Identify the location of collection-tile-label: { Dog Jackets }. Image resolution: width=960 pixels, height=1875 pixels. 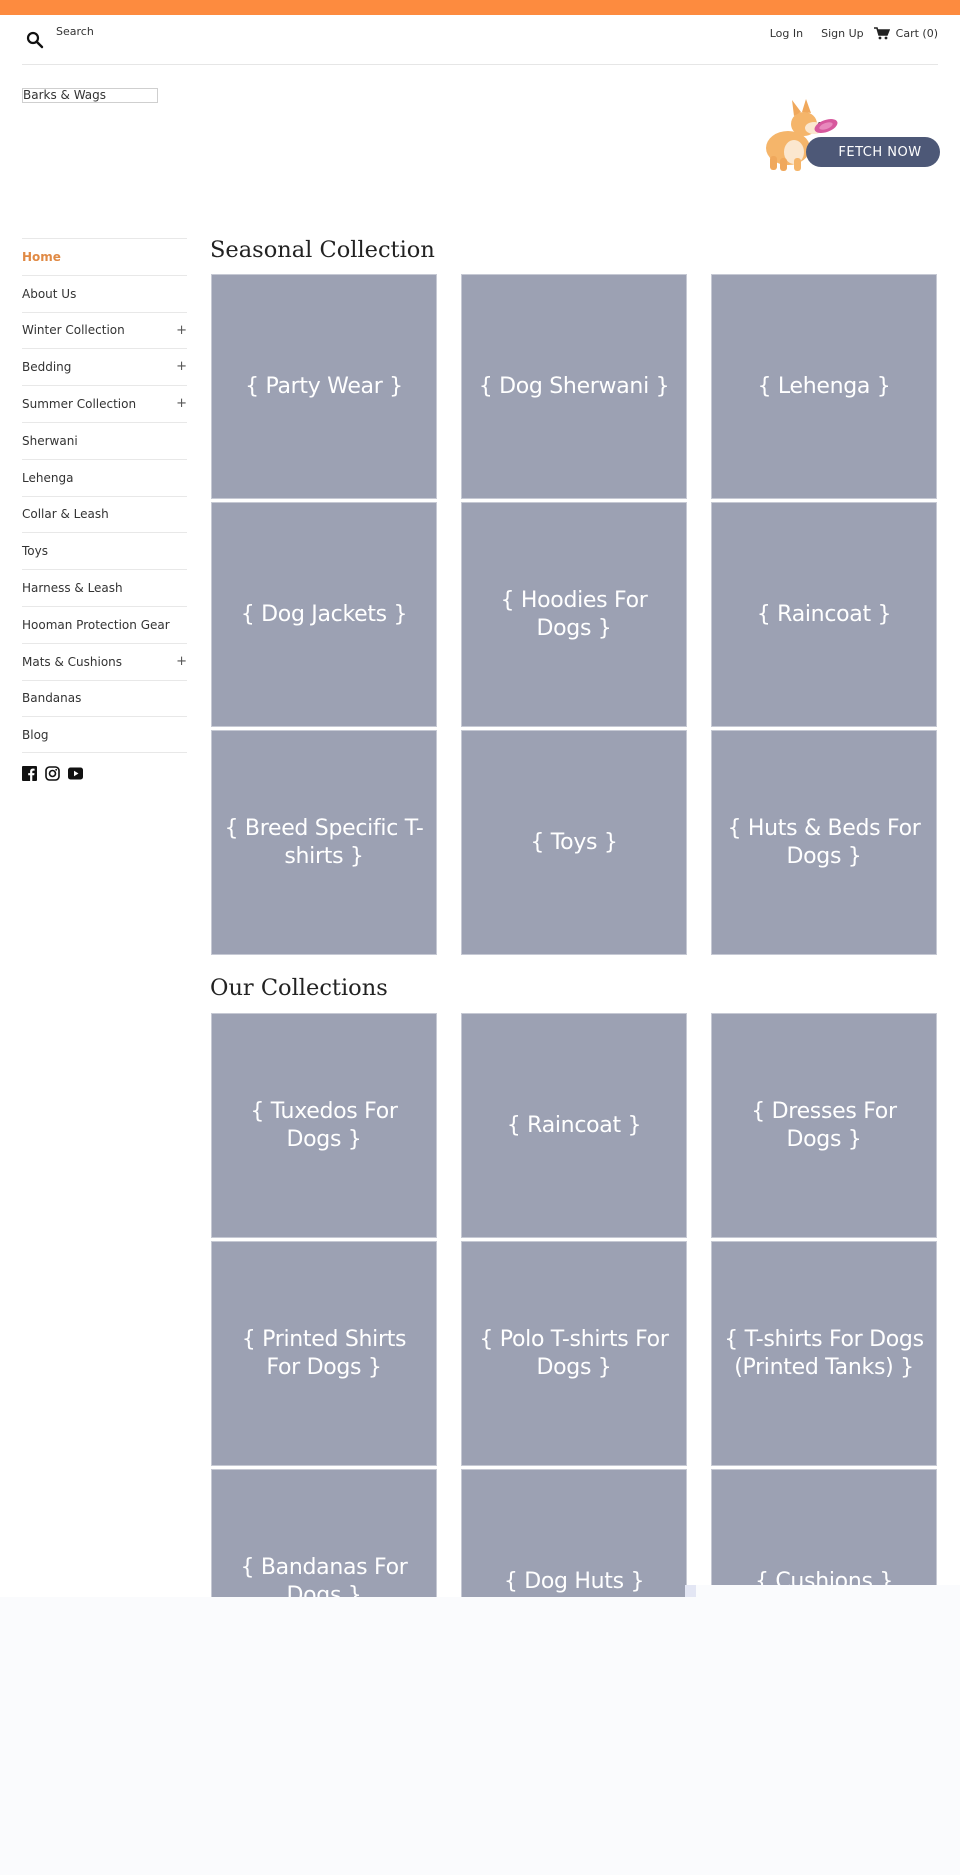
(324, 614).